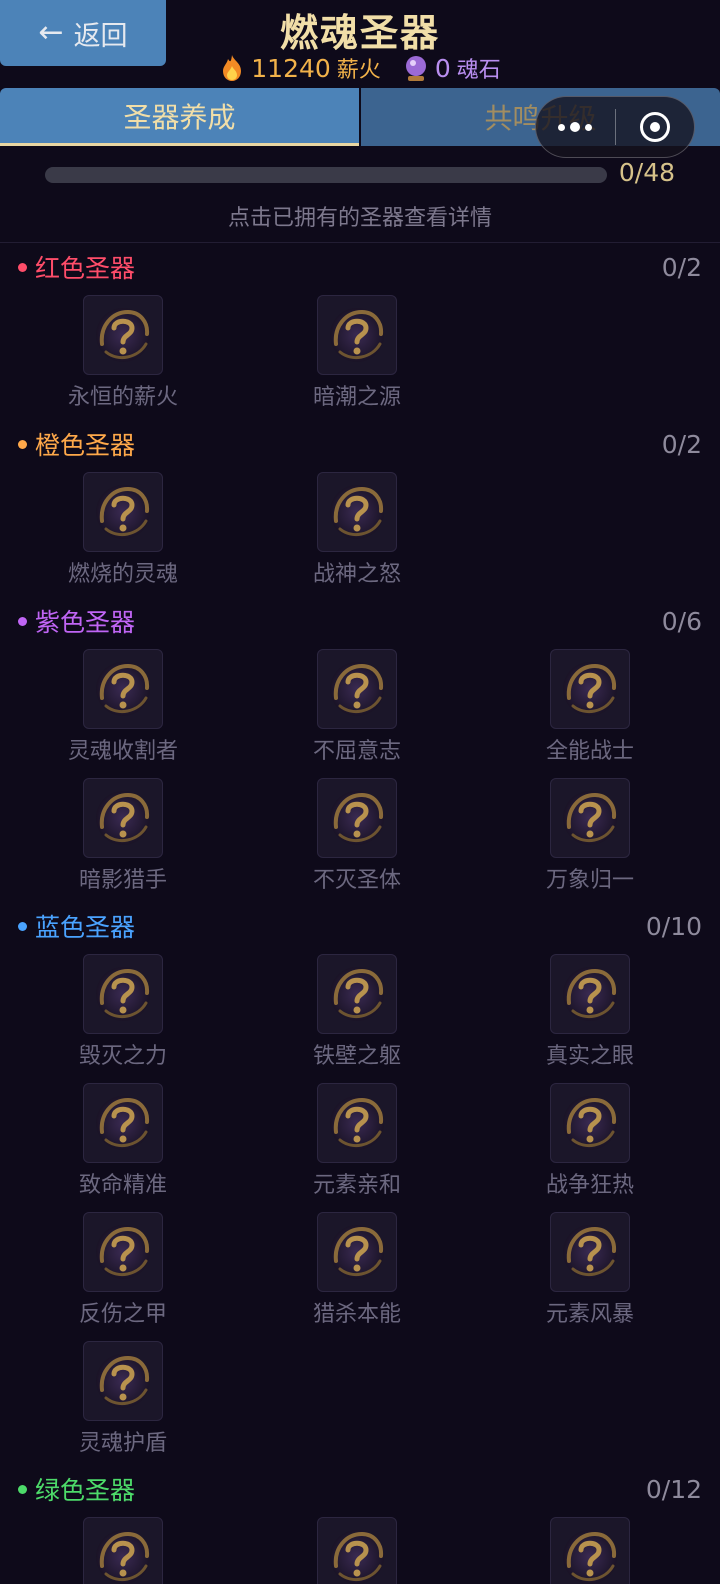  I want to click on flame-icon, so click(232, 68).